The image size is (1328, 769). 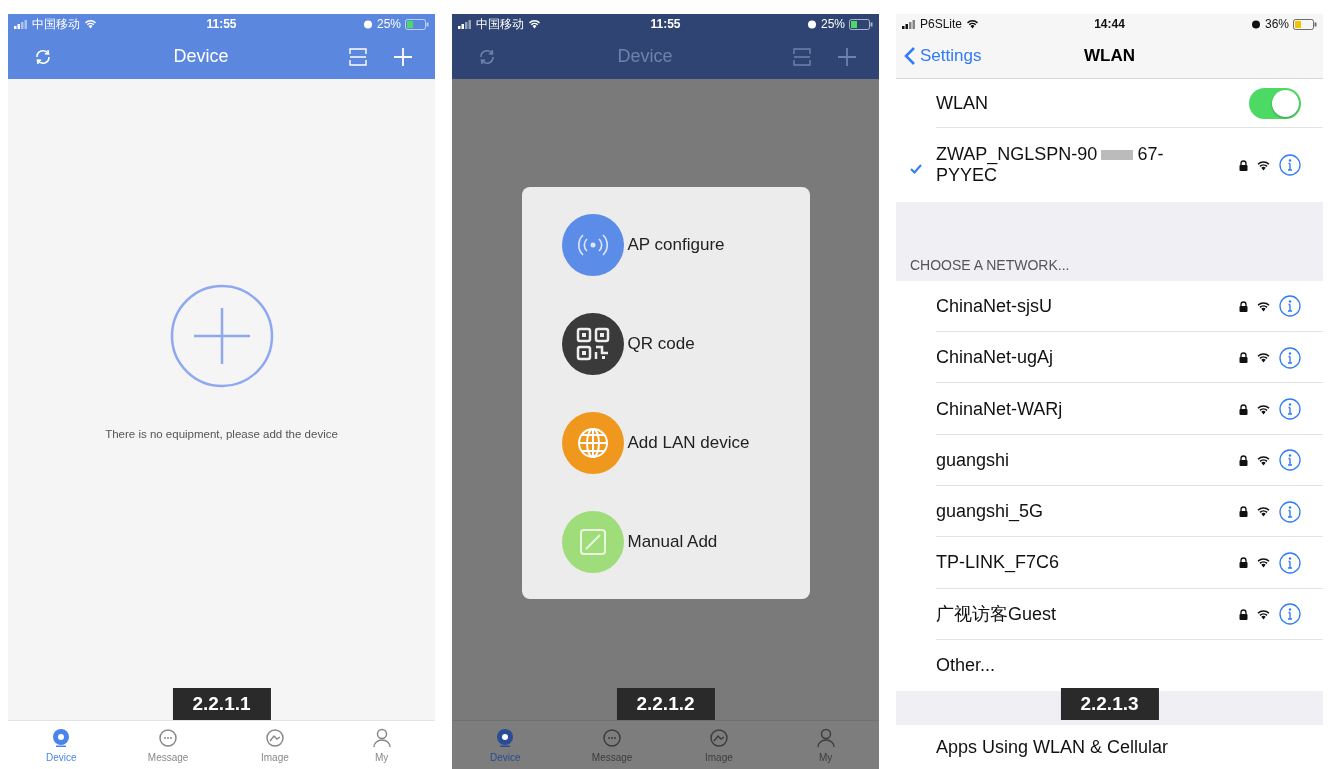 I want to click on figure-label: 2.2.1.3, so click(x=1109, y=704).